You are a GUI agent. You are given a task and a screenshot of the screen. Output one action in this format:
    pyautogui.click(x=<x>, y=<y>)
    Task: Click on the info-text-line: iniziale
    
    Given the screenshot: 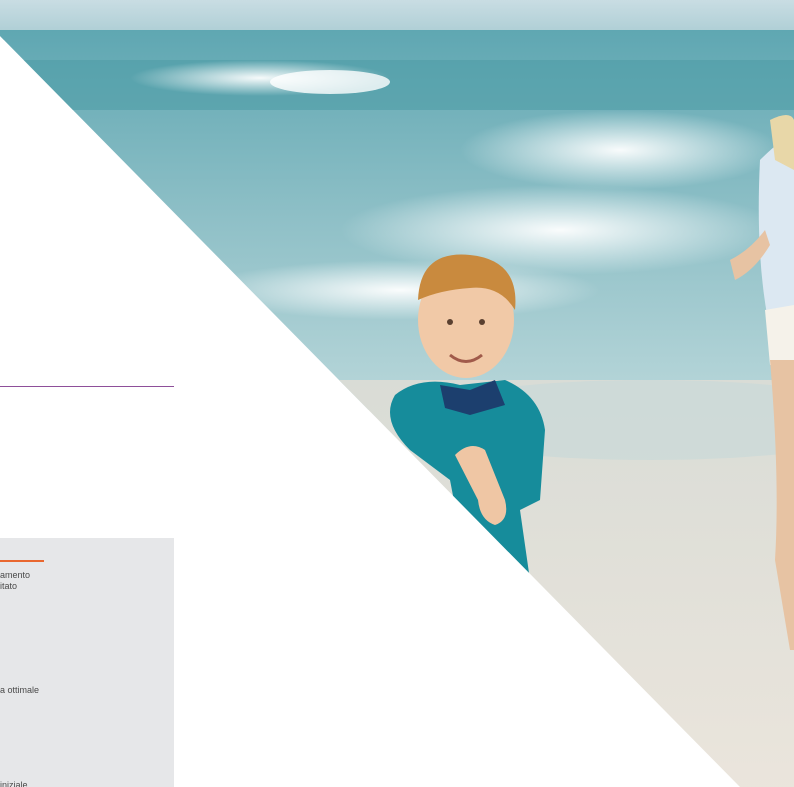 What is the action you would take?
    pyautogui.click(x=14, y=783)
    